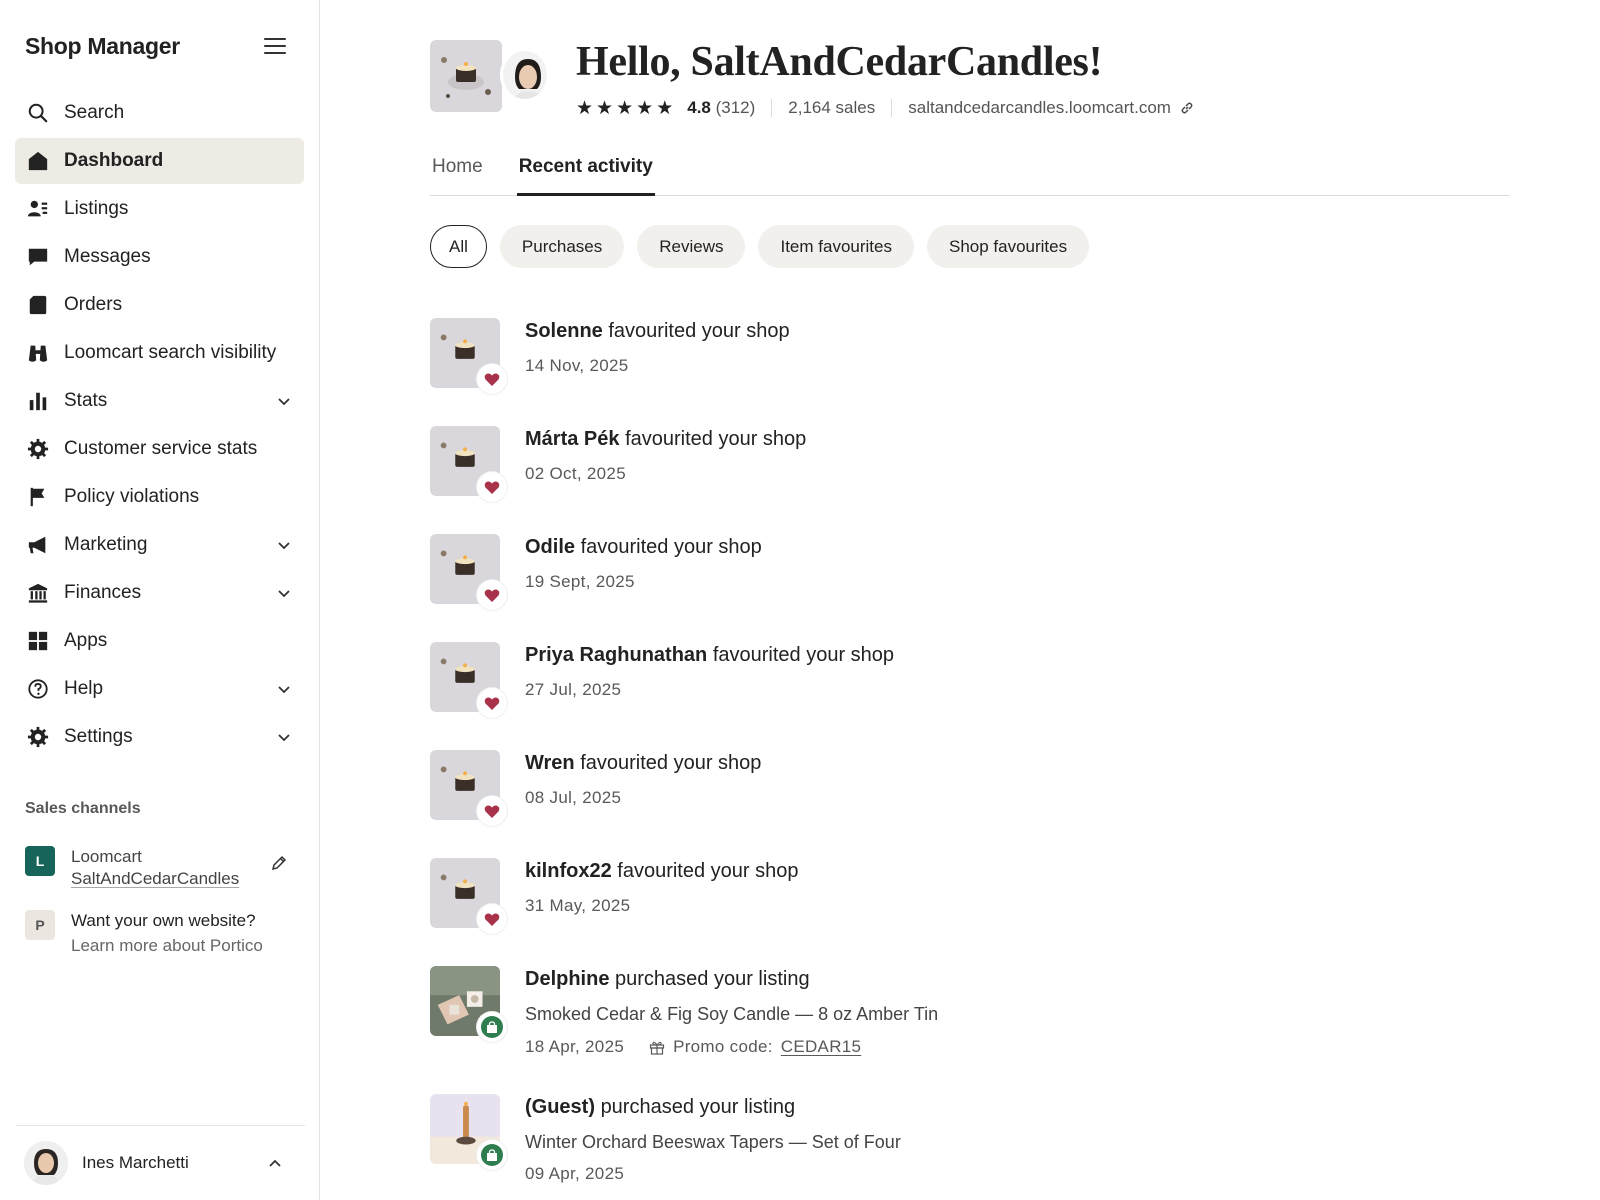 This screenshot has width=1600, height=1200. Describe the element at coordinates (1187, 108) in the screenshot. I see `link-icon` at that location.